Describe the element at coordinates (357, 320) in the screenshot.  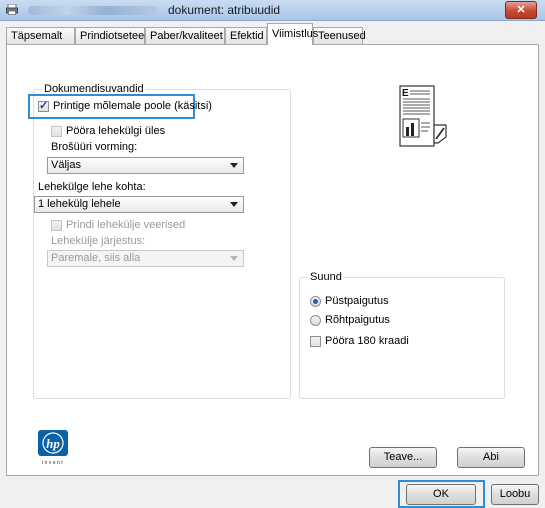
I see `landscape-label: Rõhtpaigutus` at that location.